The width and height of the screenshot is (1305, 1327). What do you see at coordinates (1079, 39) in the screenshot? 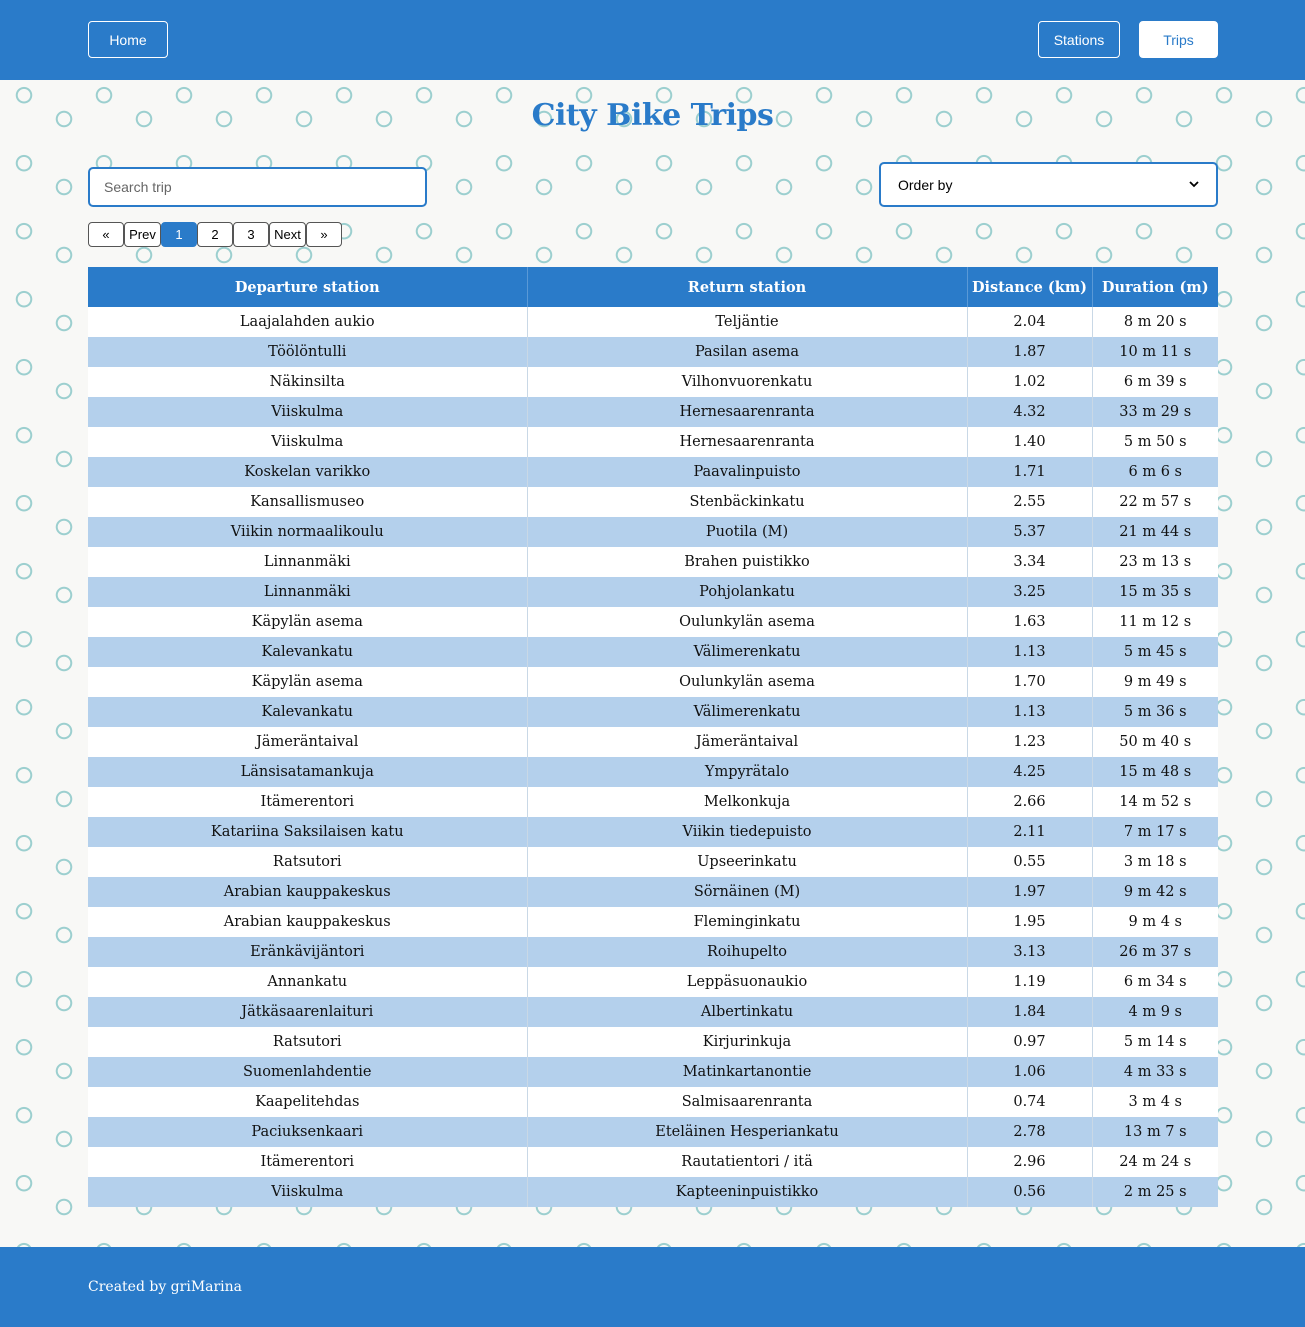
I see `stations-button: Stations` at bounding box center [1079, 39].